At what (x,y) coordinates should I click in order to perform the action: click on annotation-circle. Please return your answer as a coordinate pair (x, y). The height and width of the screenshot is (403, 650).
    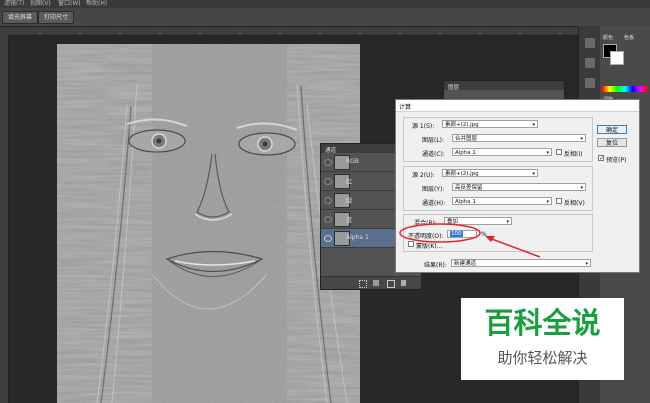
    Looking at the image, I should click on (440, 233).